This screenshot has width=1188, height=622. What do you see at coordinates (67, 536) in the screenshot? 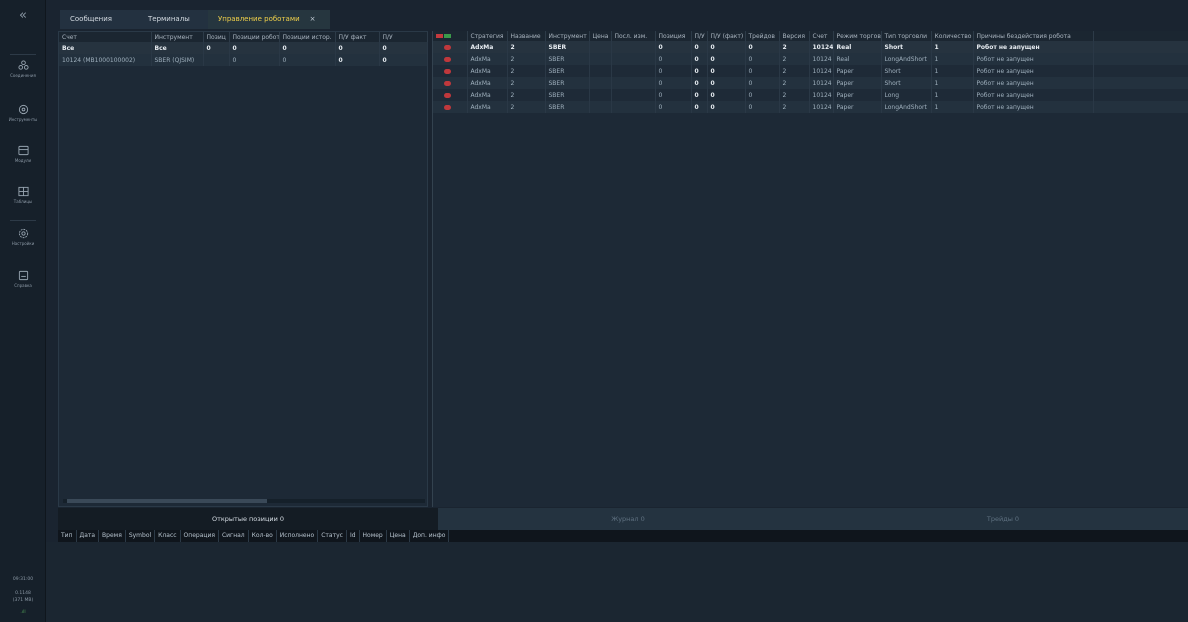
I see `column-header: Тип` at bounding box center [67, 536].